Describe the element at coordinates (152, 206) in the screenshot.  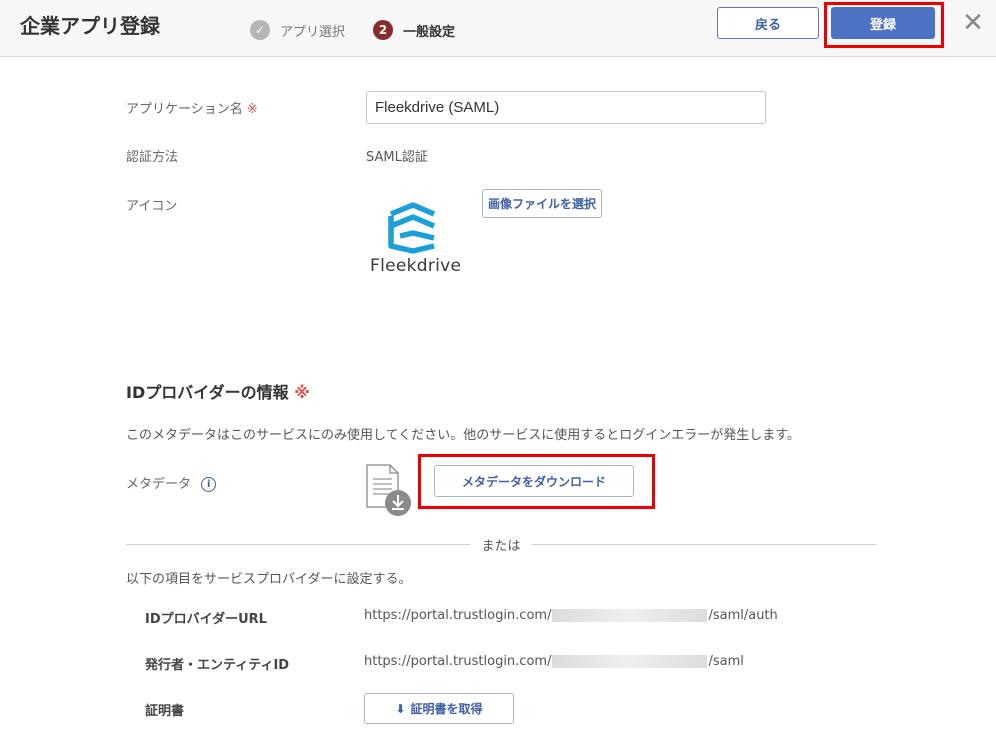
I see `icon-label: アイコン` at that location.